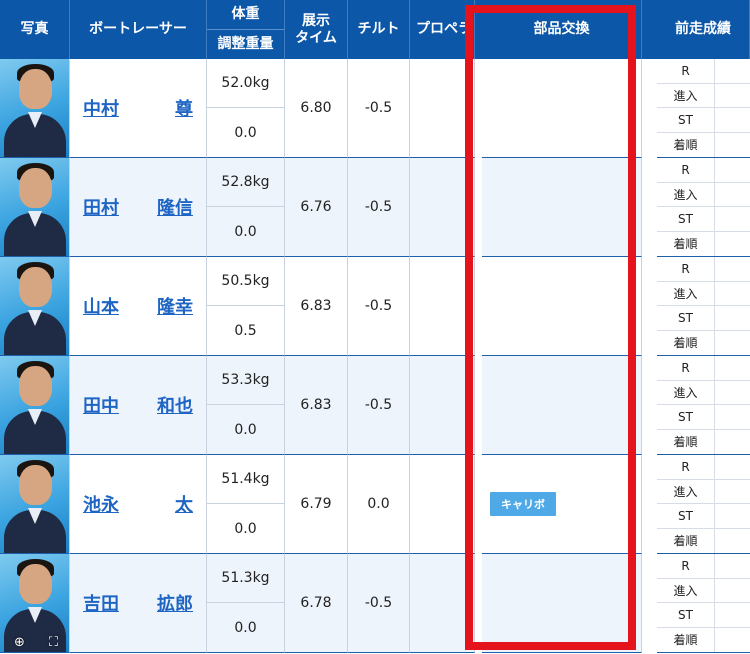  Describe the element at coordinates (245, 578) in the screenshot. I see `body-weight: 51.3kg` at that location.